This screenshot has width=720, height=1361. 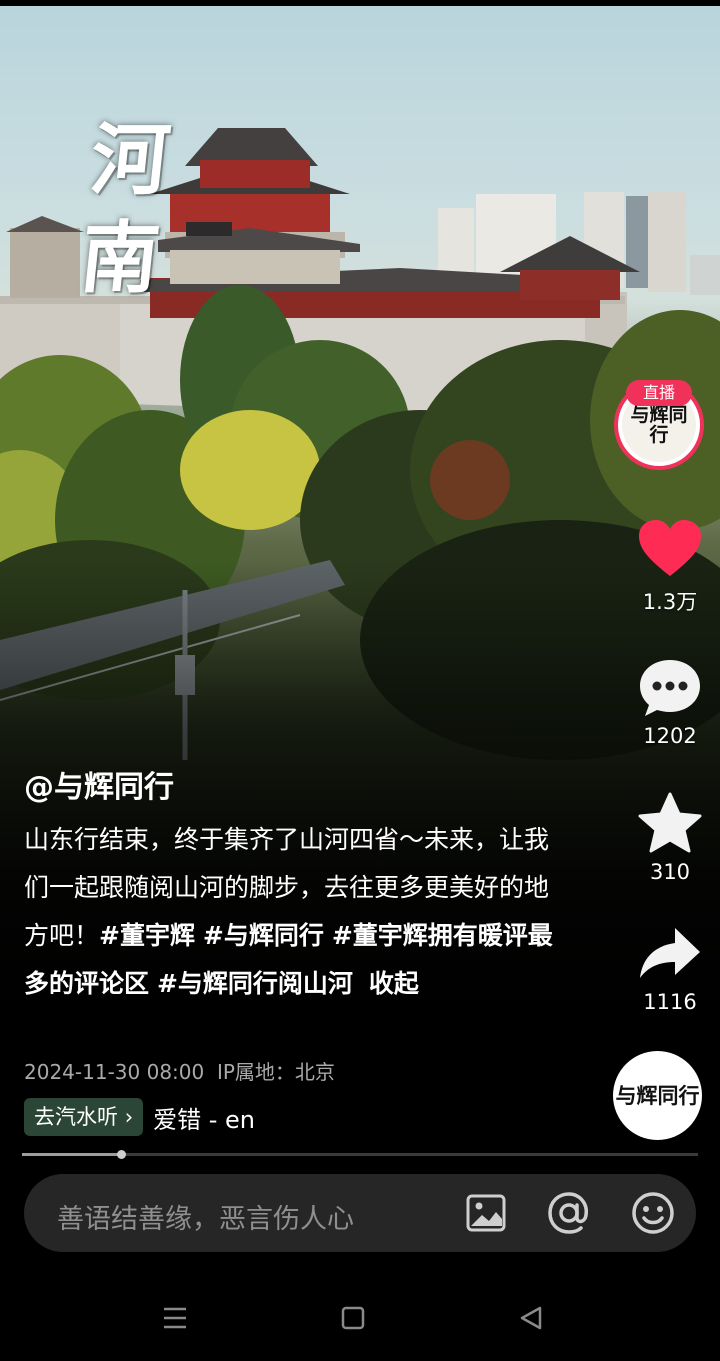 I want to click on back-icon, so click(x=531, y=1318).